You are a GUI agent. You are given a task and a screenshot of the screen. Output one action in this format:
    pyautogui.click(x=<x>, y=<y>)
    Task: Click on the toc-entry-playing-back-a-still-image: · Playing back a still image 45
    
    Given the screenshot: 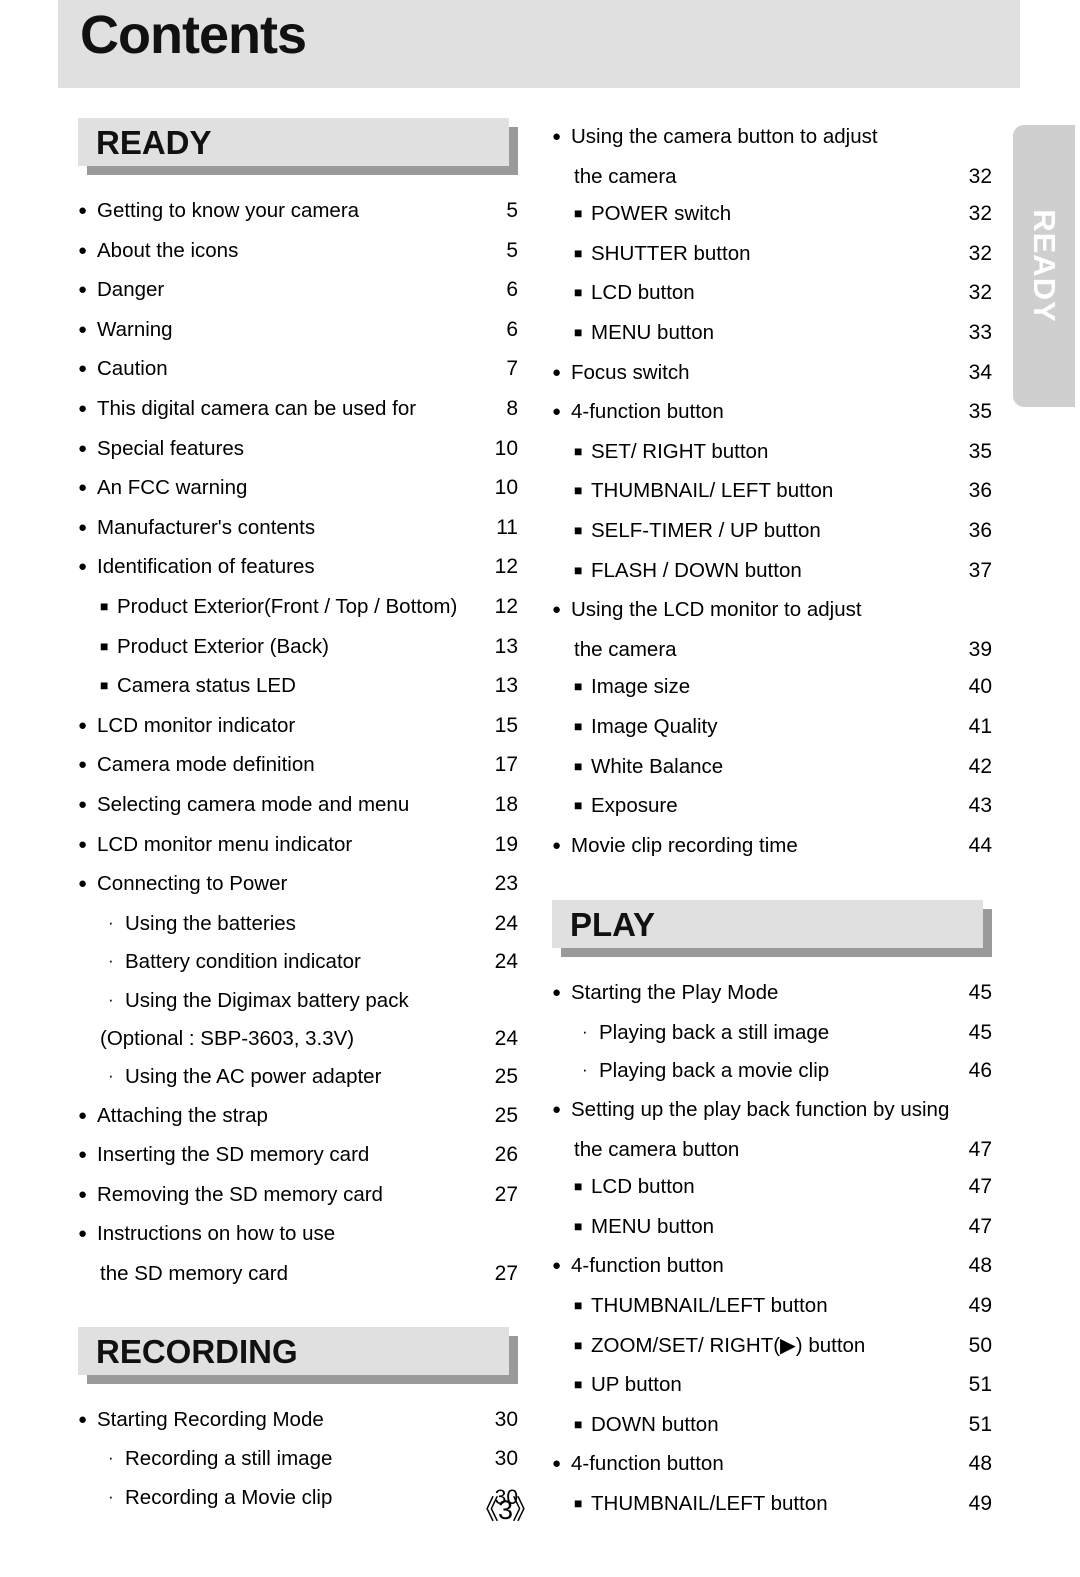 What is the action you would take?
    pyautogui.click(x=772, y=1033)
    